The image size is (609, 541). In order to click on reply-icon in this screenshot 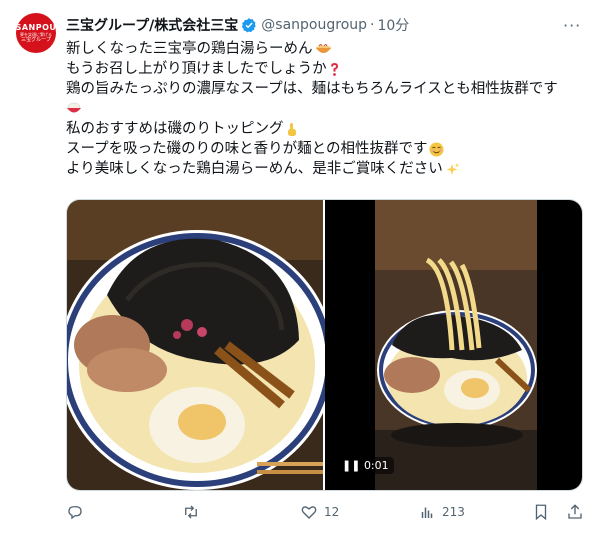, I will do `click(75, 513)`.